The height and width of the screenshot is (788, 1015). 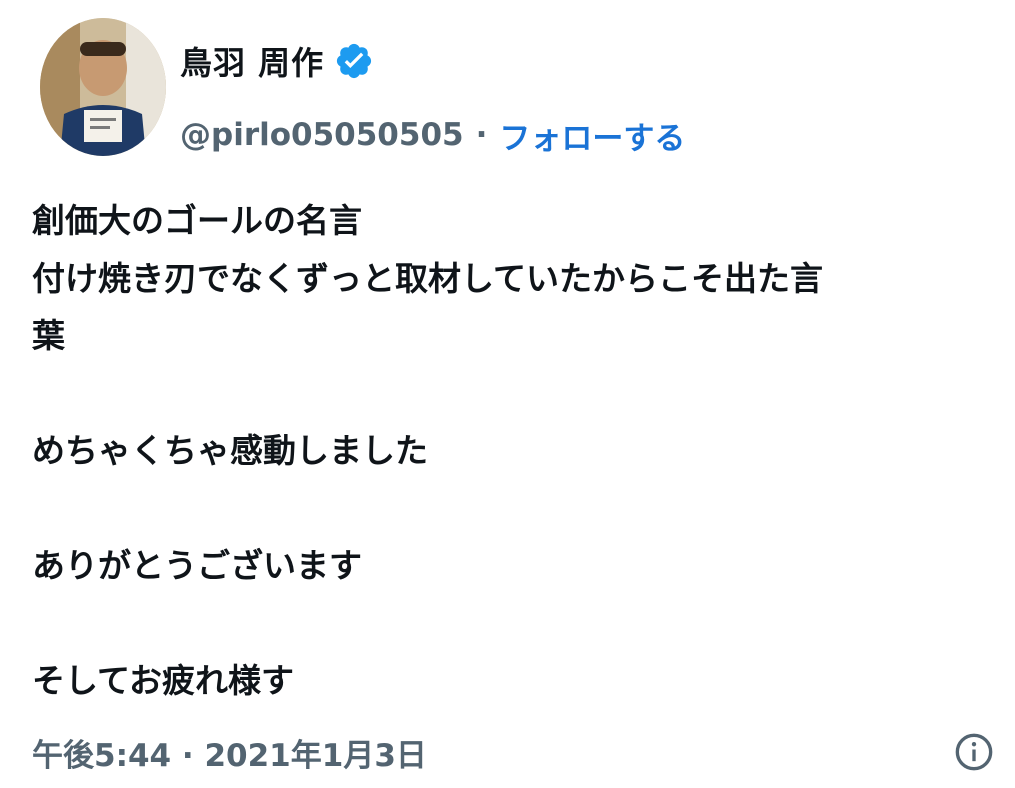 I want to click on avatar-image, so click(x=103, y=87).